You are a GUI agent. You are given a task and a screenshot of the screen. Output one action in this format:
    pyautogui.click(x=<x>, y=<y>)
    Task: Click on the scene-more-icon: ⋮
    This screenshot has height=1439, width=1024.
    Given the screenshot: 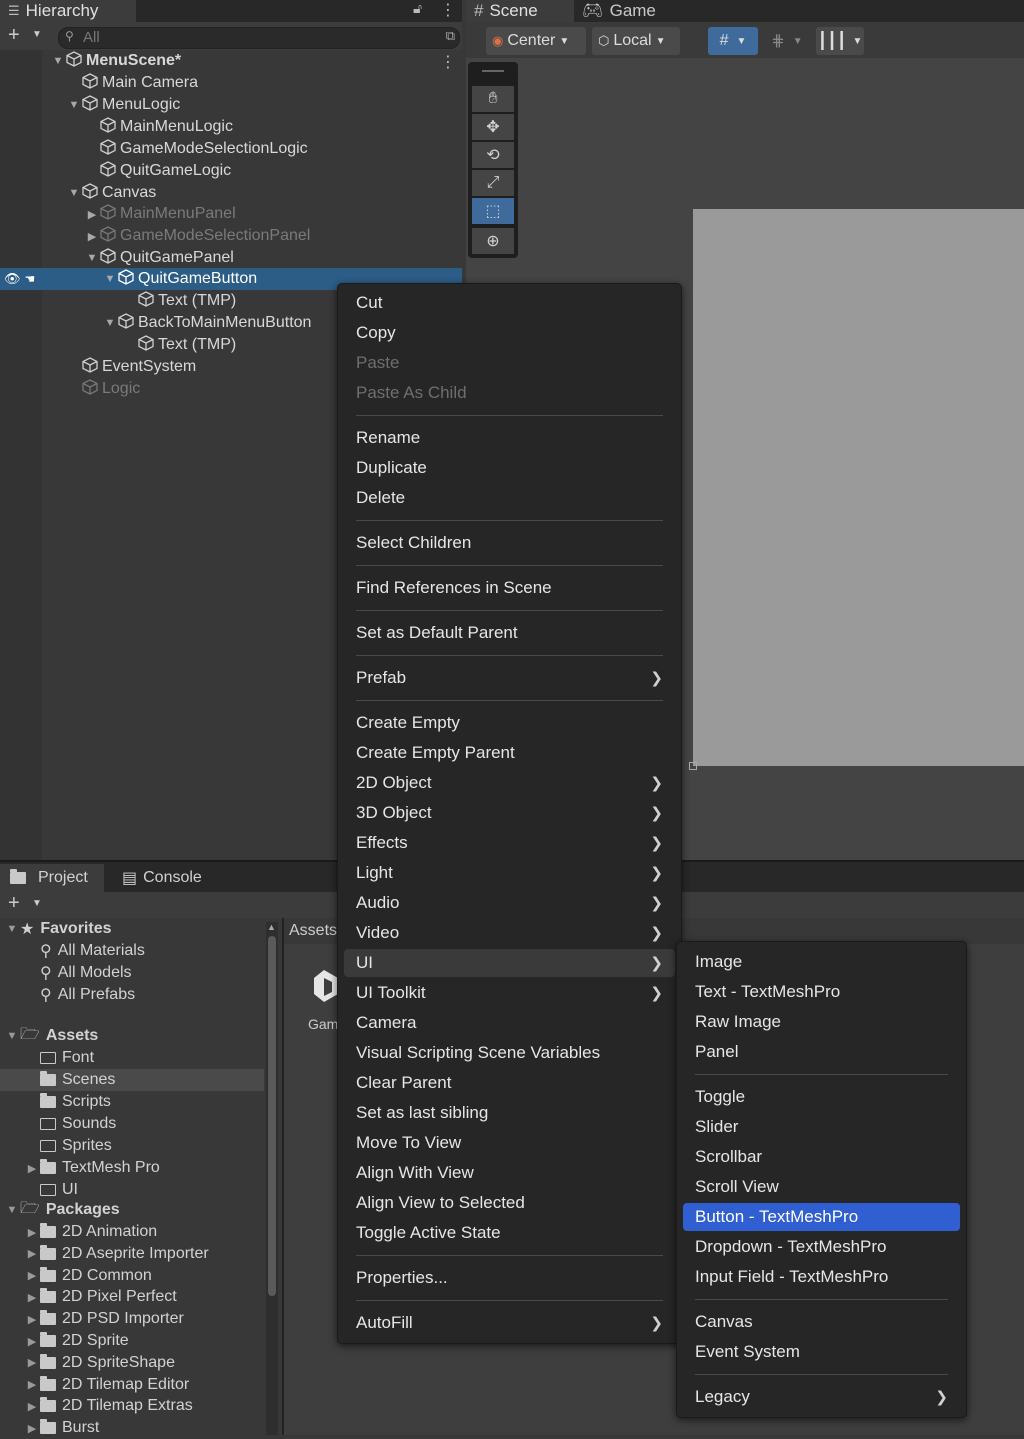 What is the action you would take?
    pyautogui.click(x=448, y=62)
    